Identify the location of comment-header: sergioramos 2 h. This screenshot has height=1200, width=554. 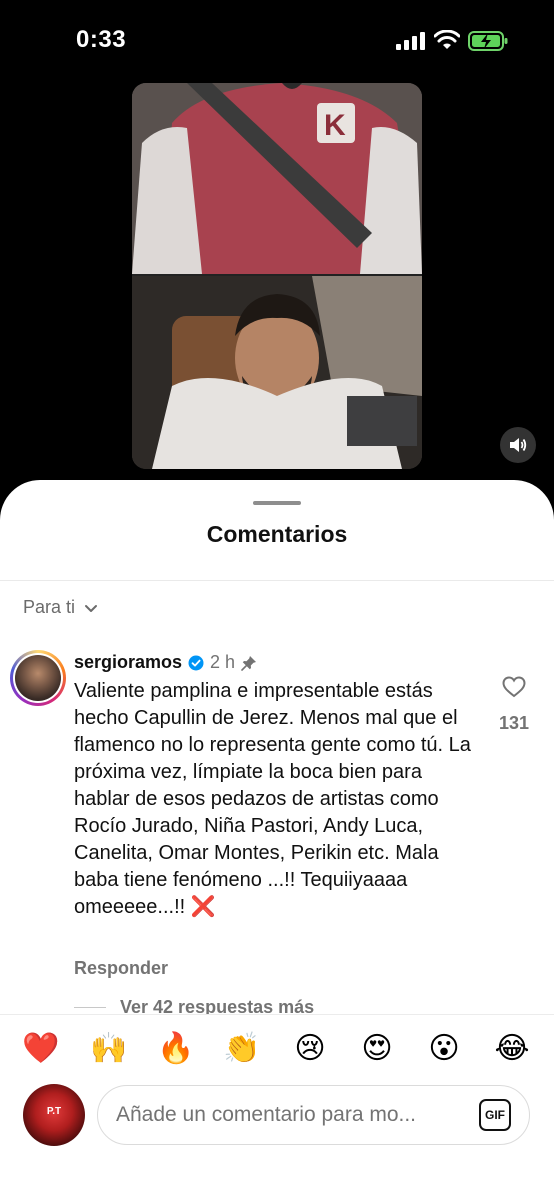
(165, 662).